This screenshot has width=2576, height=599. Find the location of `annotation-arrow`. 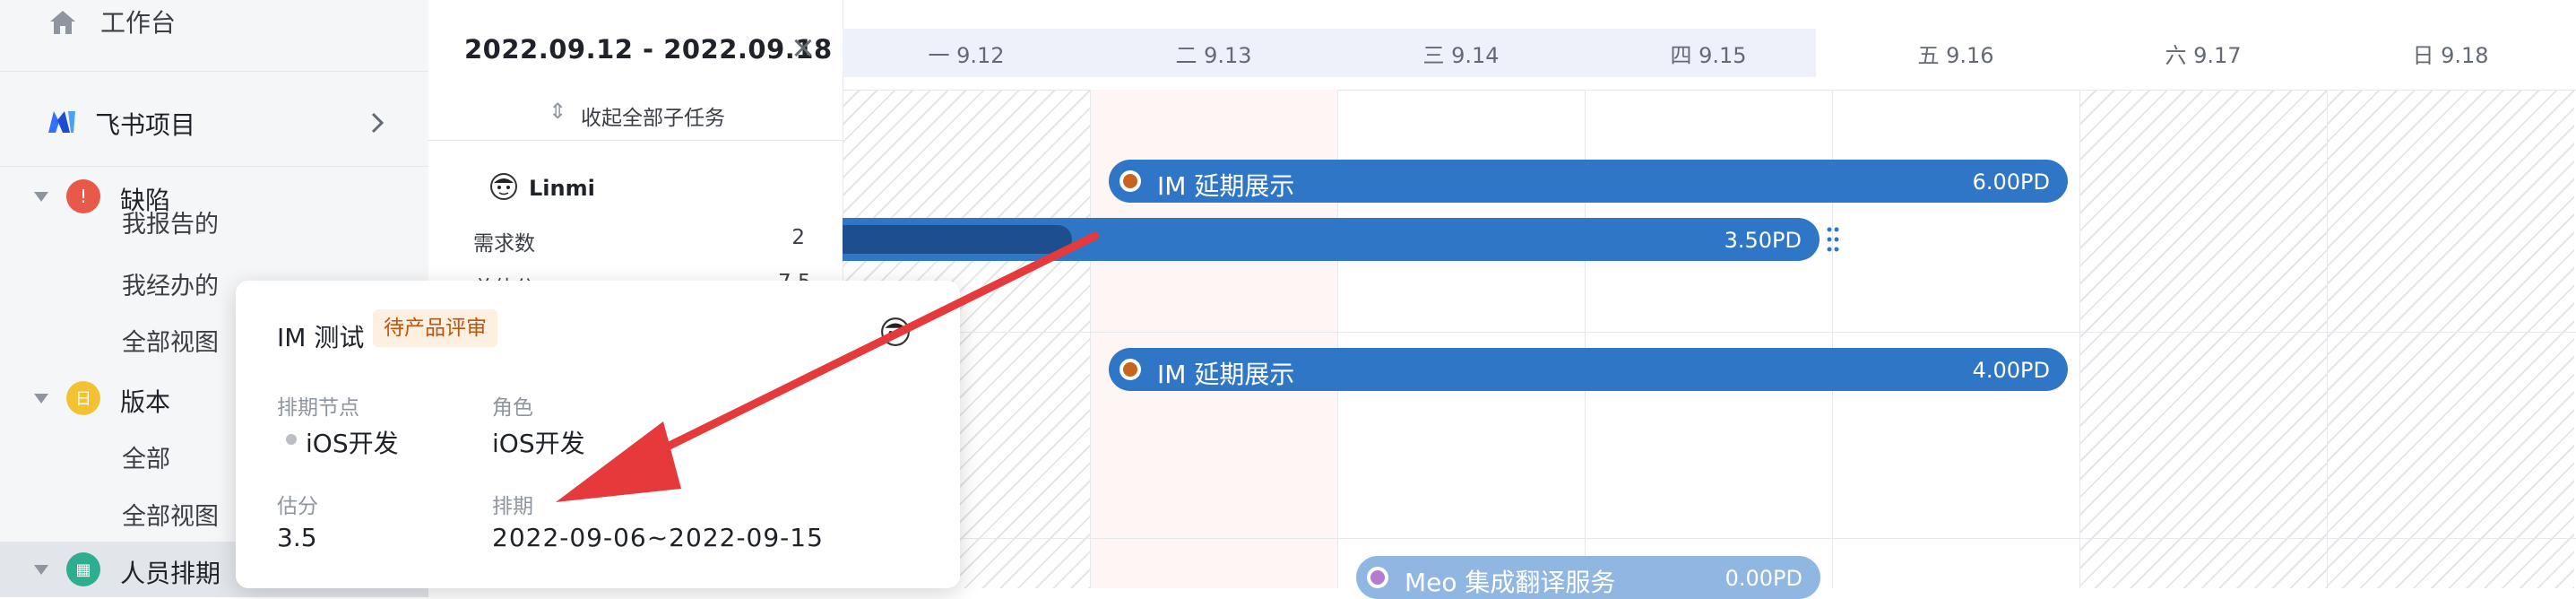

annotation-arrow is located at coordinates (828, 366).